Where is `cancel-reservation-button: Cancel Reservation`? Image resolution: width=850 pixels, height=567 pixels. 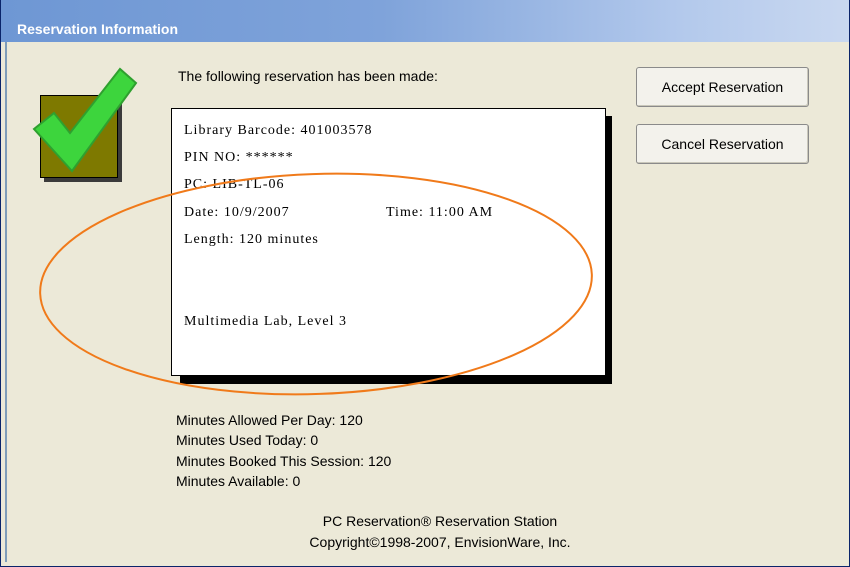 cancel-reservation-button: Cancel Reservation is located at coordinates (722, 144).